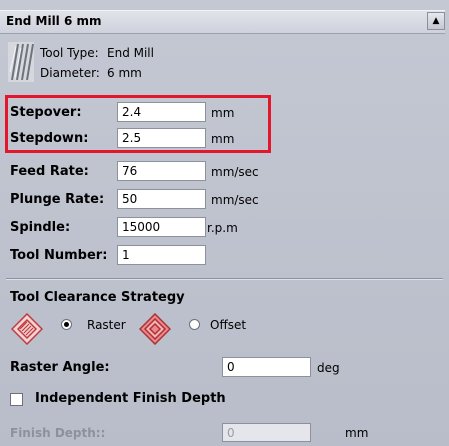  I want to click on raster-angle-unit: deg, so click(328, 368).